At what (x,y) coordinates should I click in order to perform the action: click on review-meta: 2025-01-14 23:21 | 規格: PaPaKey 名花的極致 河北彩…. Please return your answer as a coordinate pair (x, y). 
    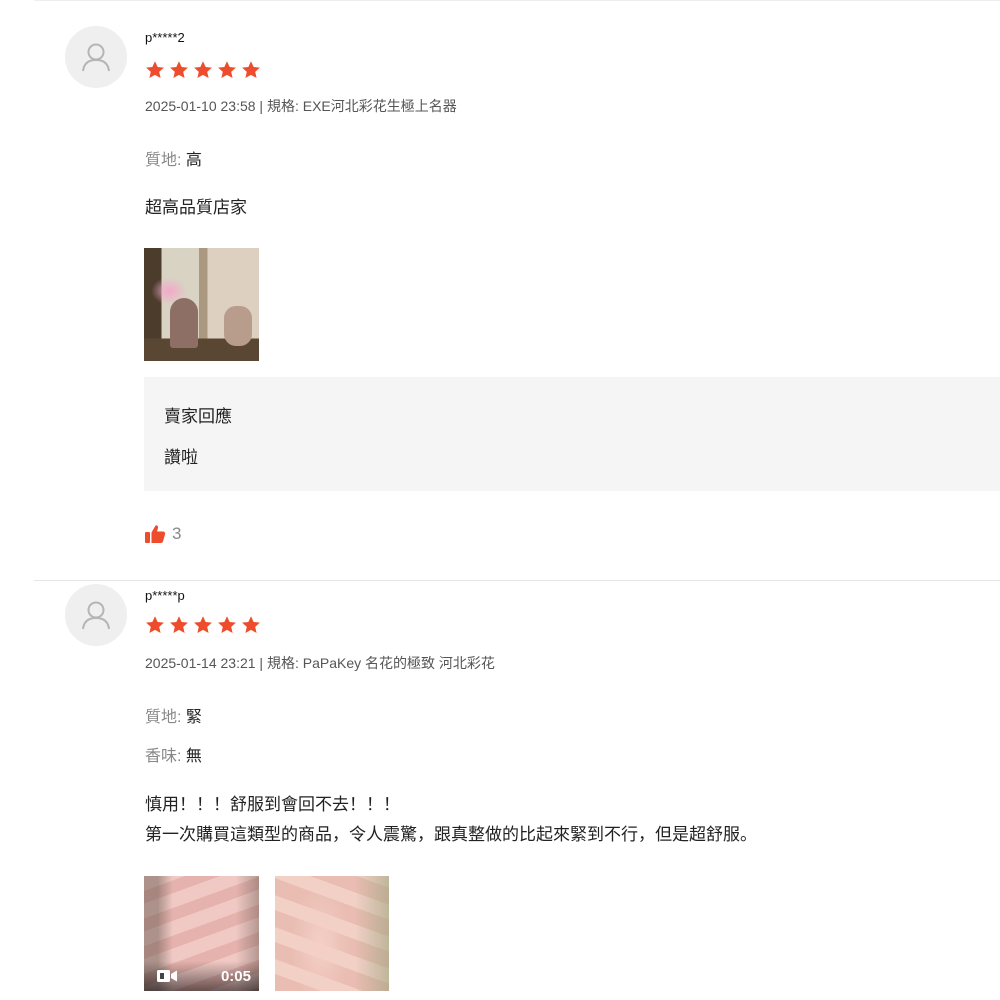
    Looking at the image, I should click on (320, 663).